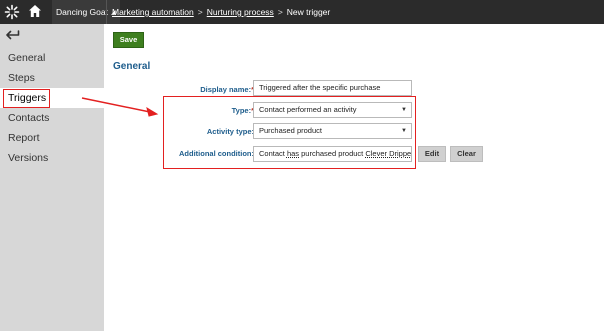  Describe the element at coordinates (308, 12) in the screenshot. I see `breadcrumb-current: New trigger` at that location.